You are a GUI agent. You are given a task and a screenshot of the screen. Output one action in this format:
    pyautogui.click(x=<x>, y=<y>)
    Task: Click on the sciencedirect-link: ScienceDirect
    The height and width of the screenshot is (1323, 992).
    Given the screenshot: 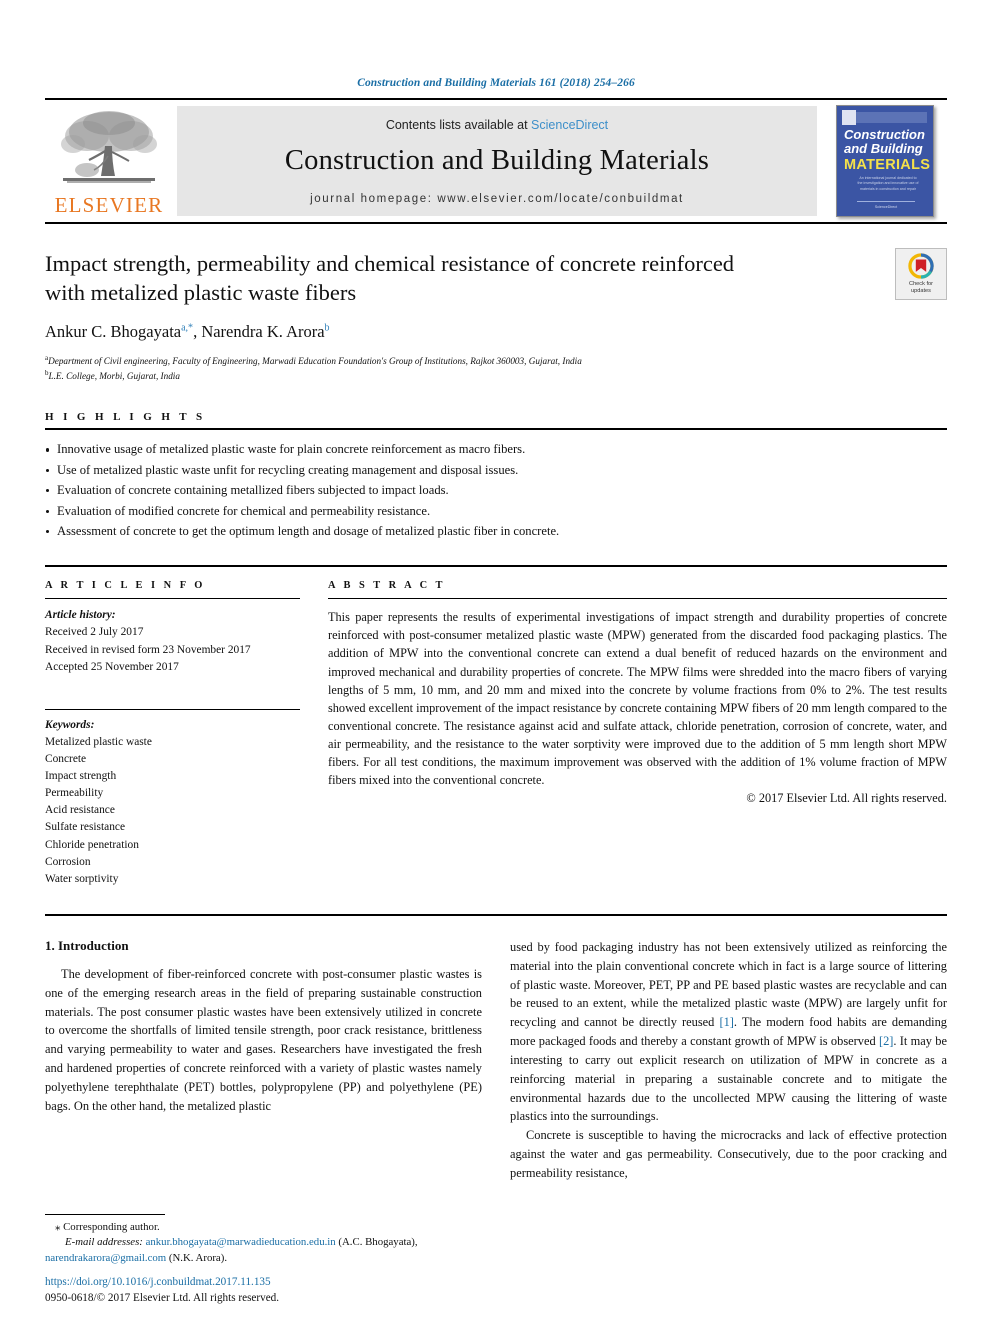 What is the action you would take?
    pyautogui.click(x=569, y=125)
    